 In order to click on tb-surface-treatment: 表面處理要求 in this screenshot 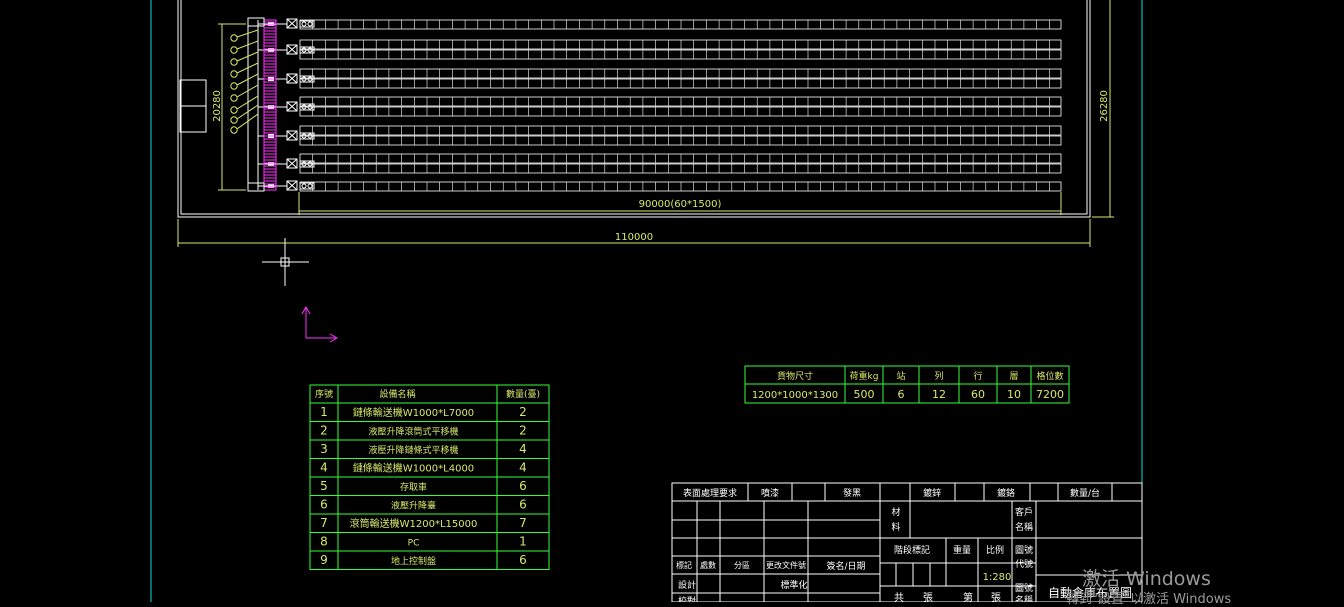, I will do `click(710, 493)`.